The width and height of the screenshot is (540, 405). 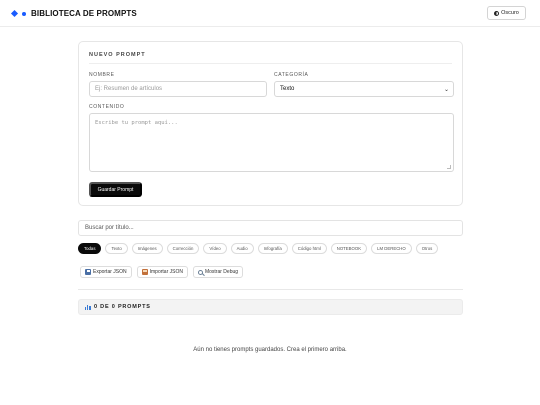 What do you see at coordinates (200, 272) in the screenshot?
I see `magnifier-icon` at bounding box center [200, 272].